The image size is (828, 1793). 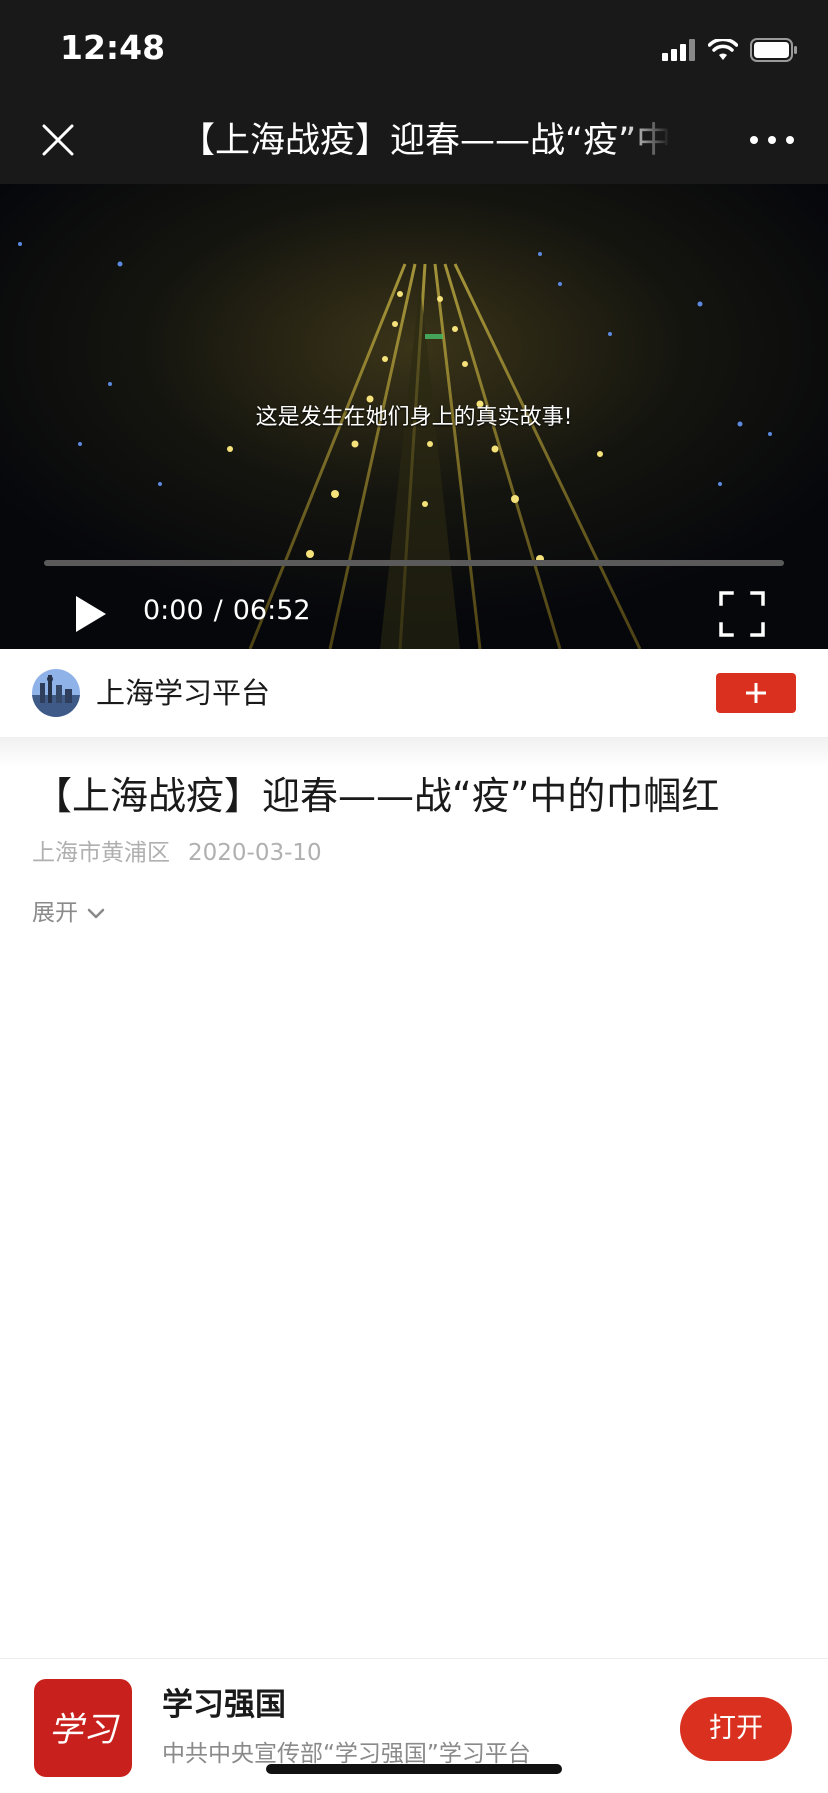 I want to click on wifi-icon, so click(x=723, y=49).